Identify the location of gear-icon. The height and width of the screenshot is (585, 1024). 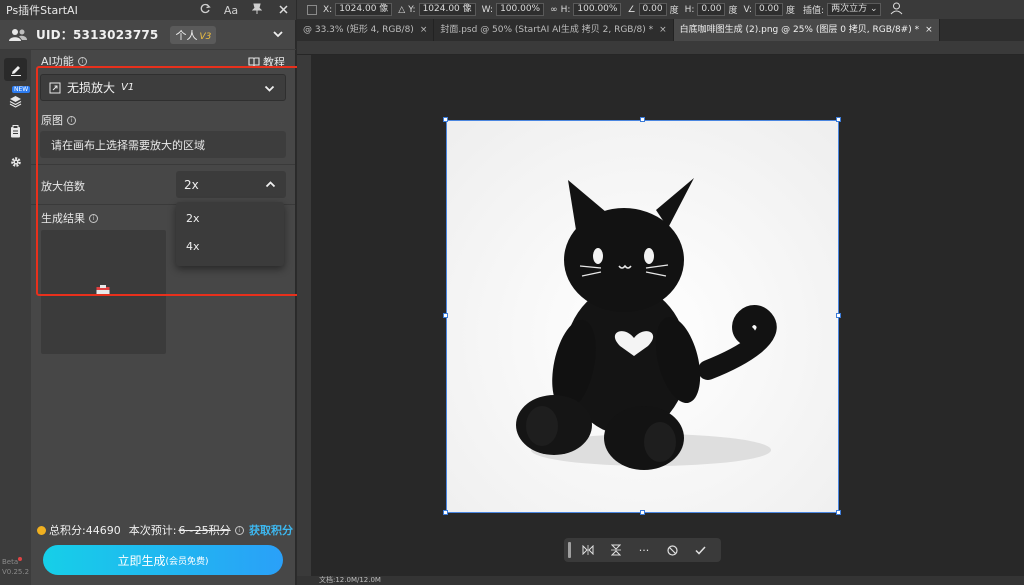
(15, 161).